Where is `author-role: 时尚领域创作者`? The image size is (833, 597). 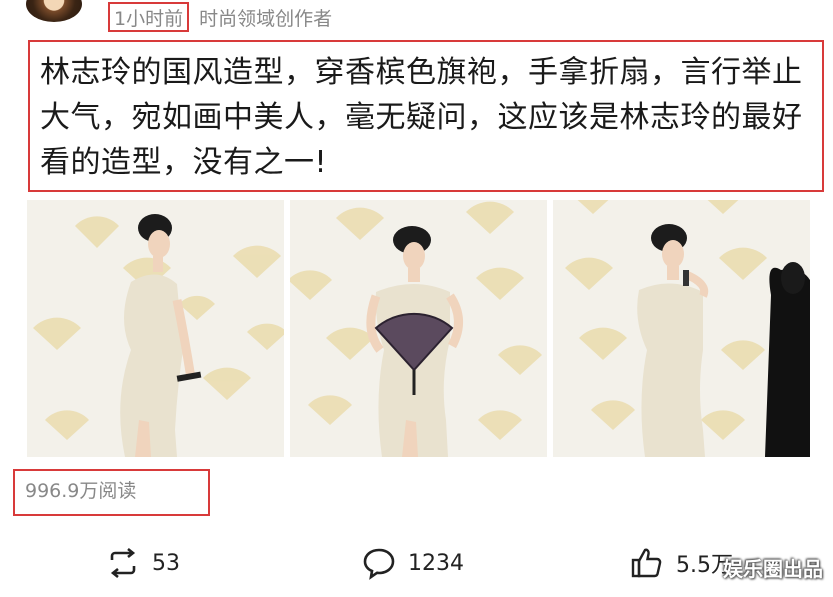
author-role: 时尚领域创作者 is located at coordinates (266, 18).